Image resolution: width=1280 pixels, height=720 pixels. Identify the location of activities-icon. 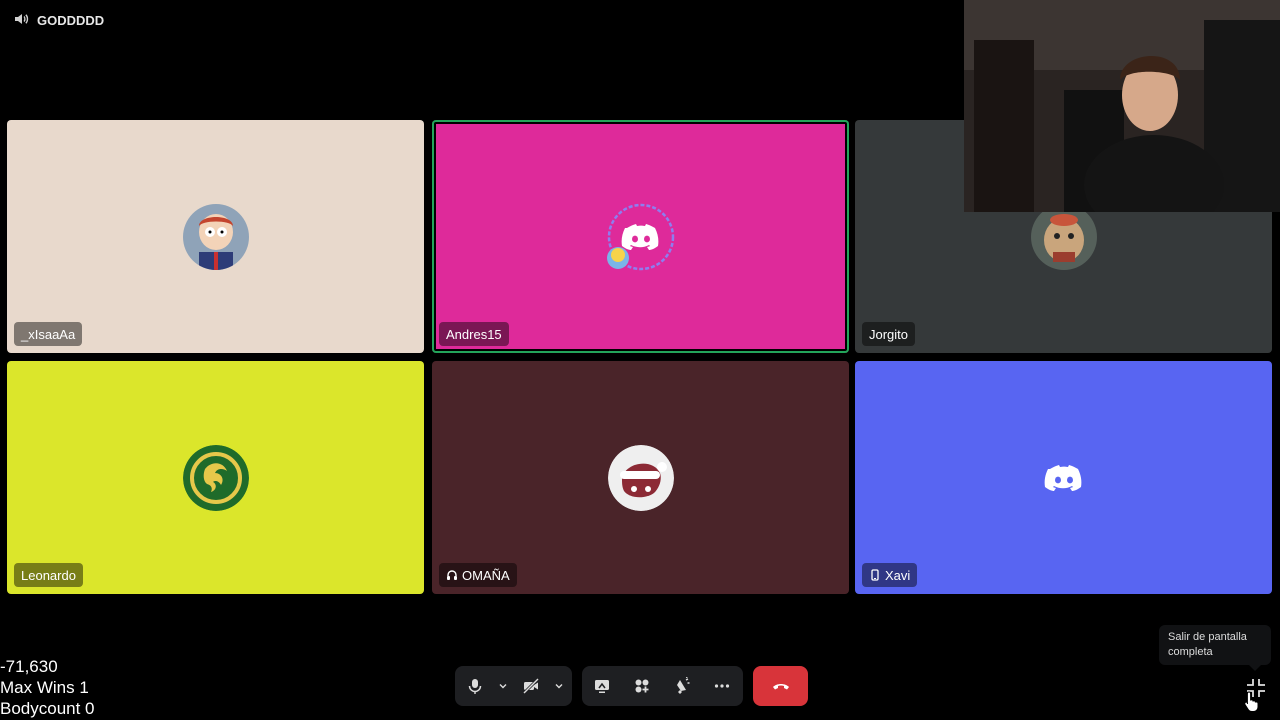
(642, 686).